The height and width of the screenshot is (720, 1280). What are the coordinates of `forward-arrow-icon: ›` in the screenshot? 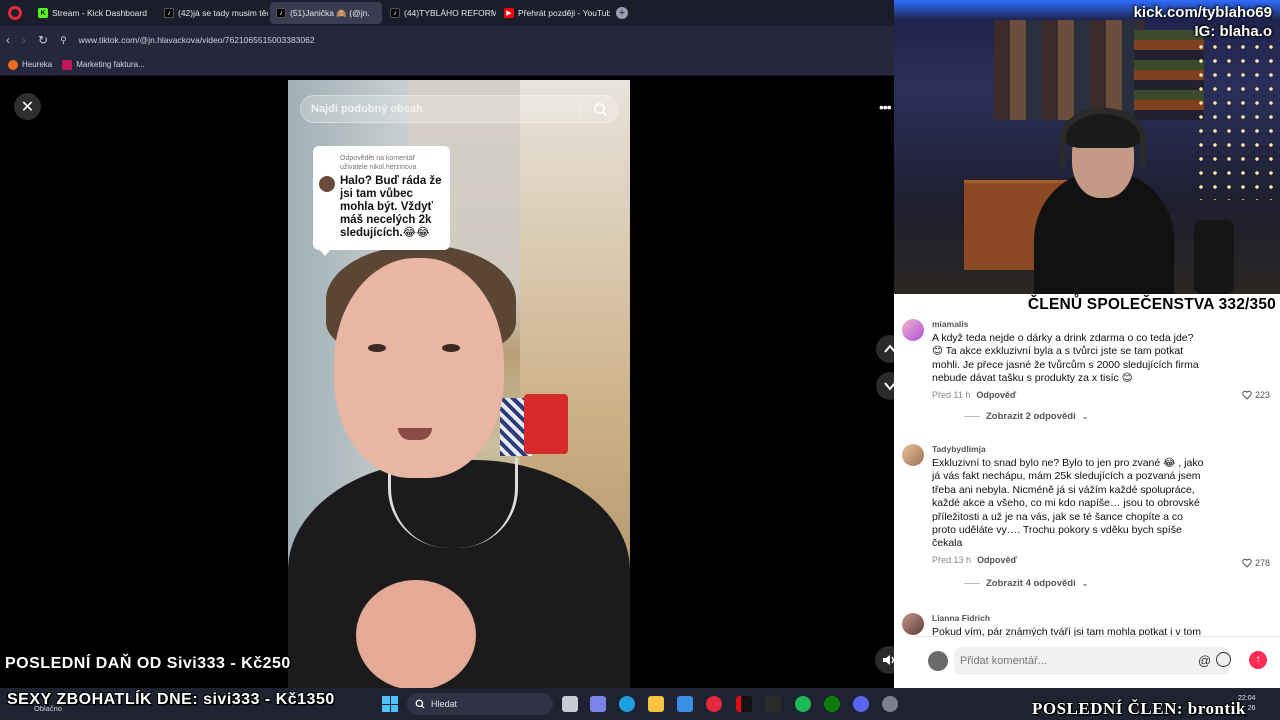 It's located at (24, 40).